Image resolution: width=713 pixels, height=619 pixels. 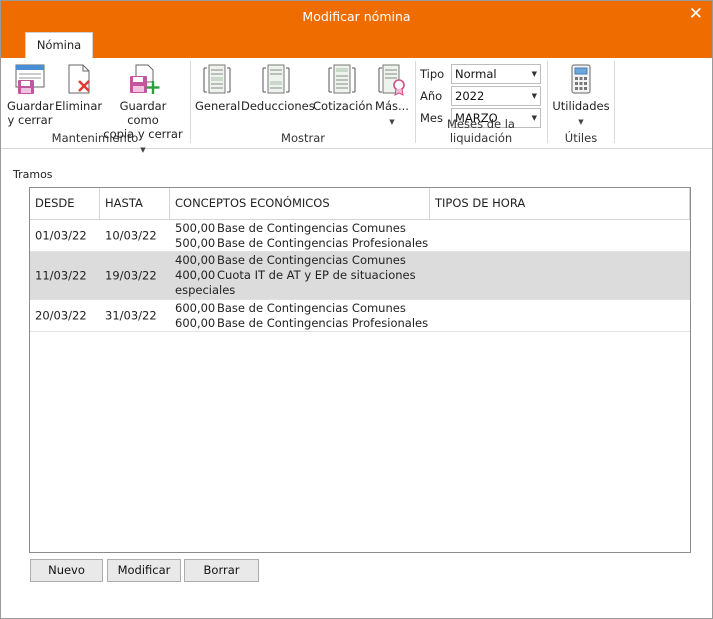 I want to click on deducciones-button: Deducciones, so click(x=278, y=87).